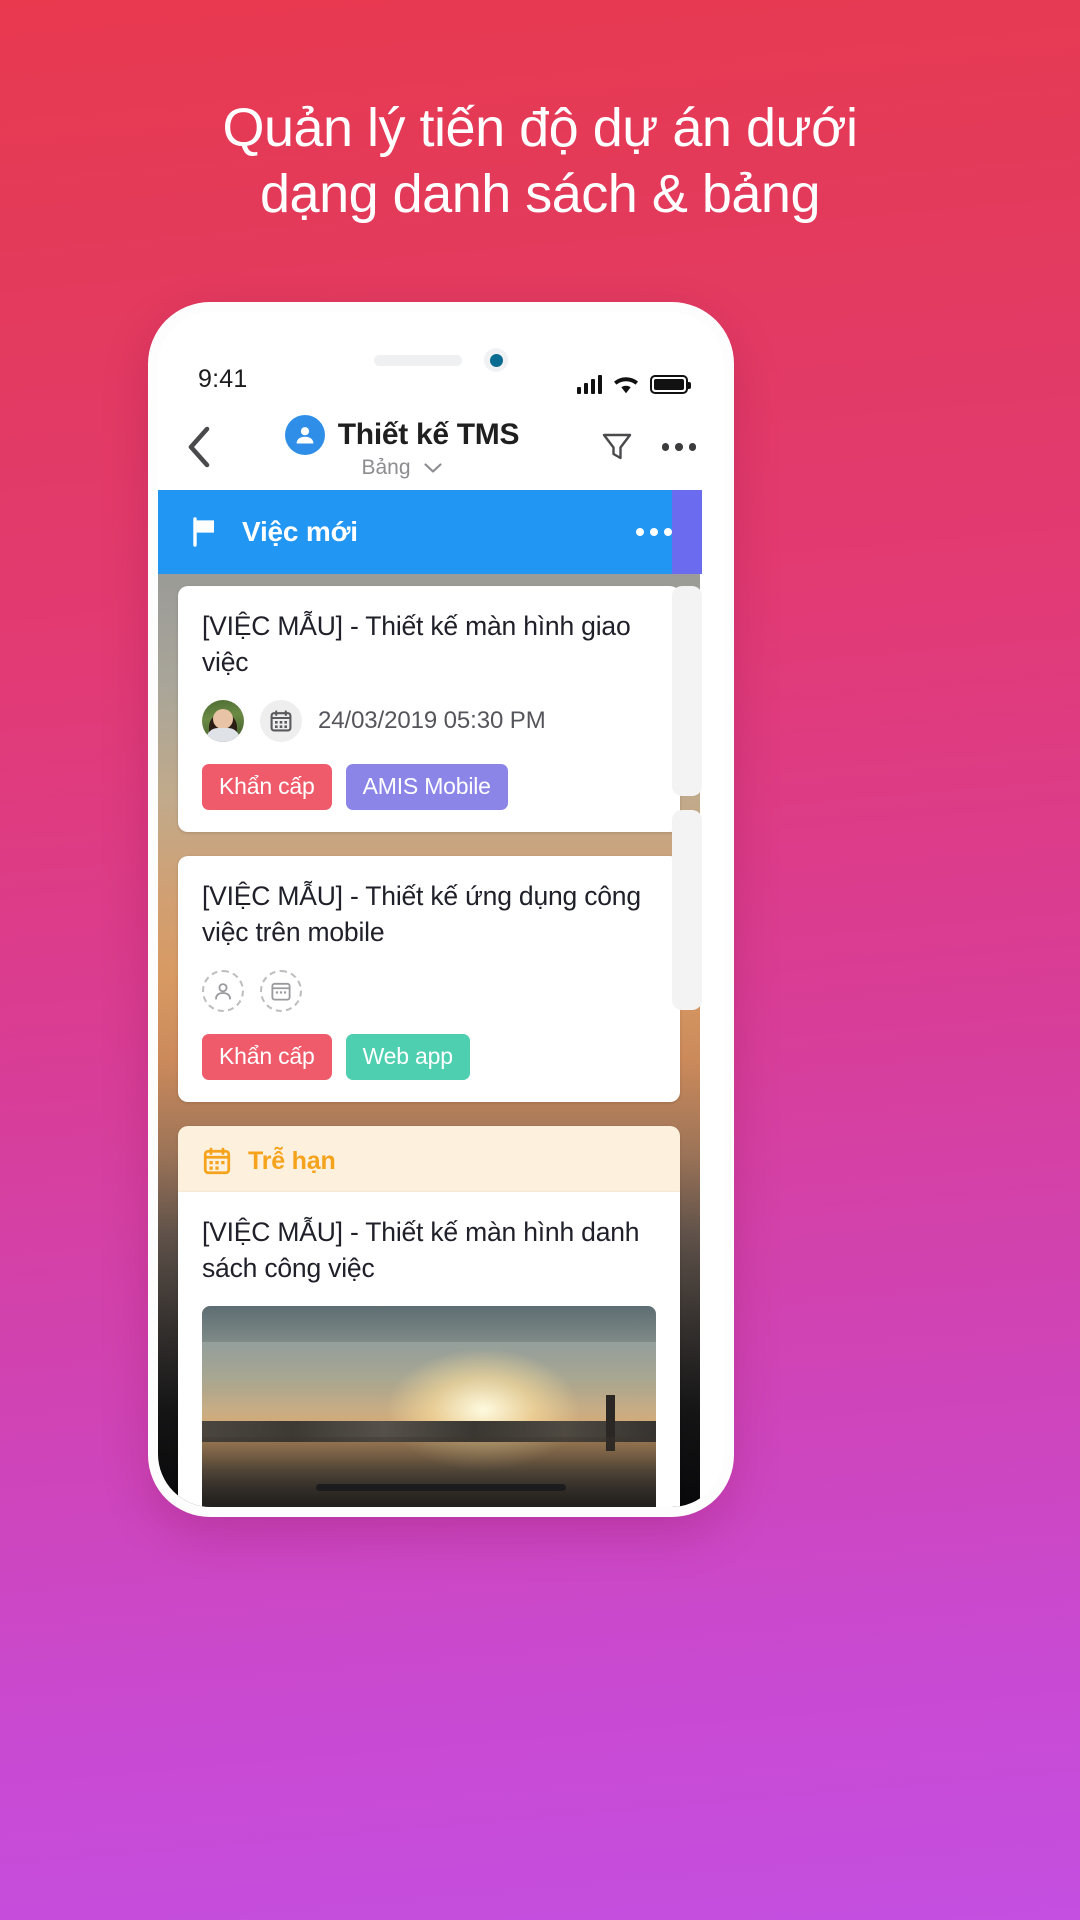 Image resolution: width=1080 pixels, height=1920 pixels. What do you see at coordinates (429, 991) in the screenshot?
I see `task-meta-row` at bounding box center [429, 991].